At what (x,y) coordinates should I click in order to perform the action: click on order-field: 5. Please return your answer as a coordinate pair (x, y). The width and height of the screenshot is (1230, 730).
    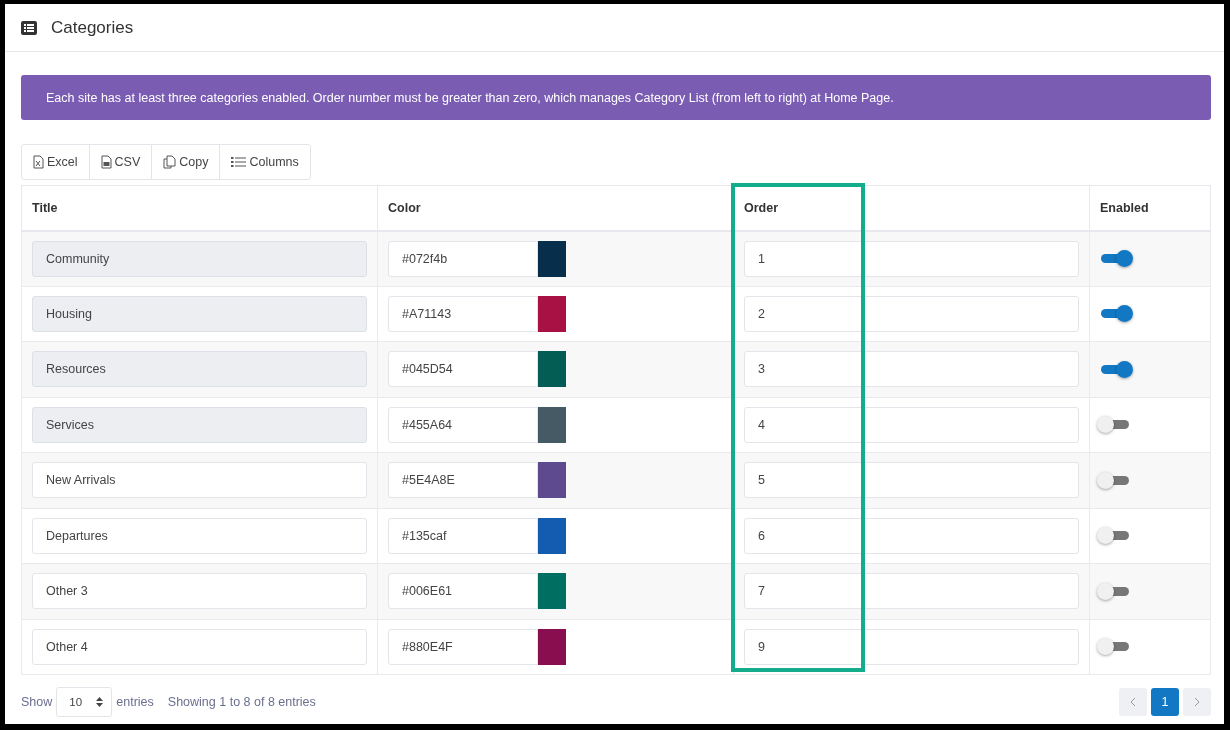
    Looking at the image, I should click on (911, 480).